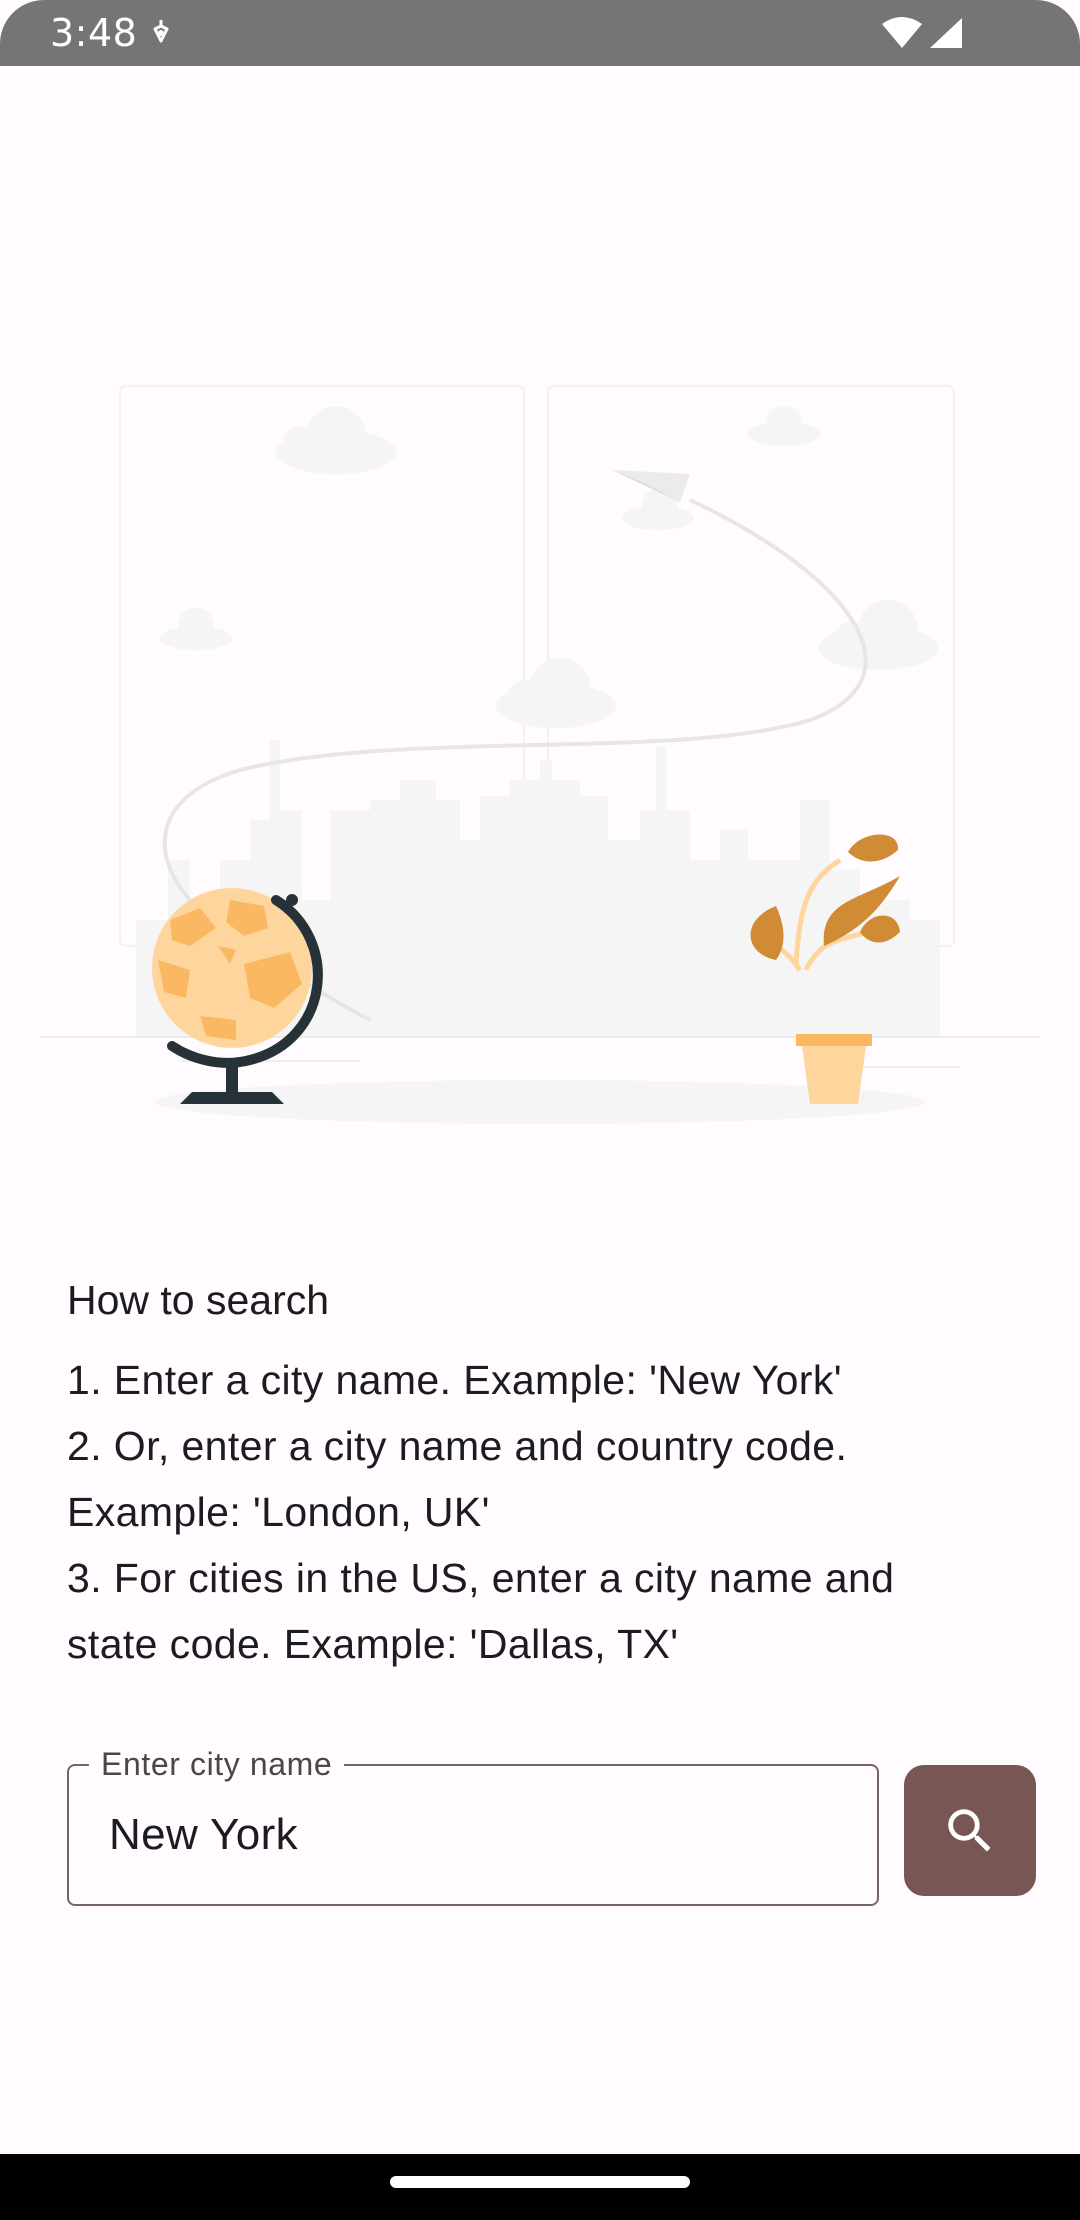 The image size is (1080, 2220). I want to click on how-to-search-title: How to search, so click(198, 1300).